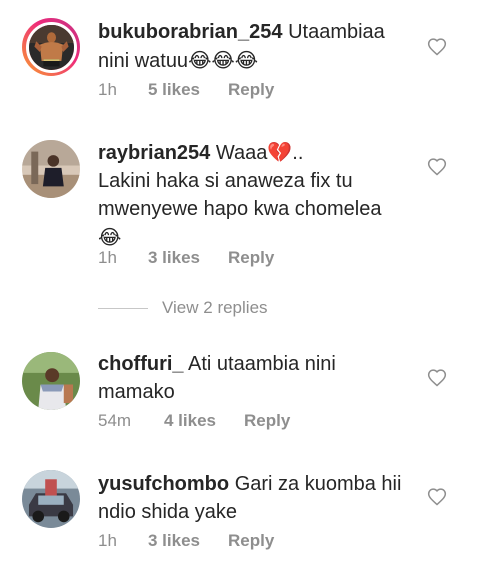  I want to click on boxer-avatar-icon, so click(51, 47).